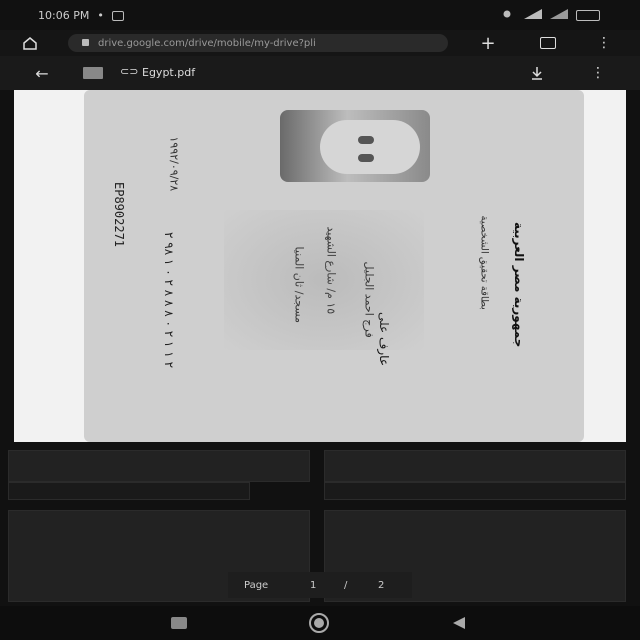 Image resolution: width=640 pixels, height=640 pixels. What do you see at coordinates (313, 585) in the screenshot?
I see `current-page: 1` at bounding box center [313, 585].